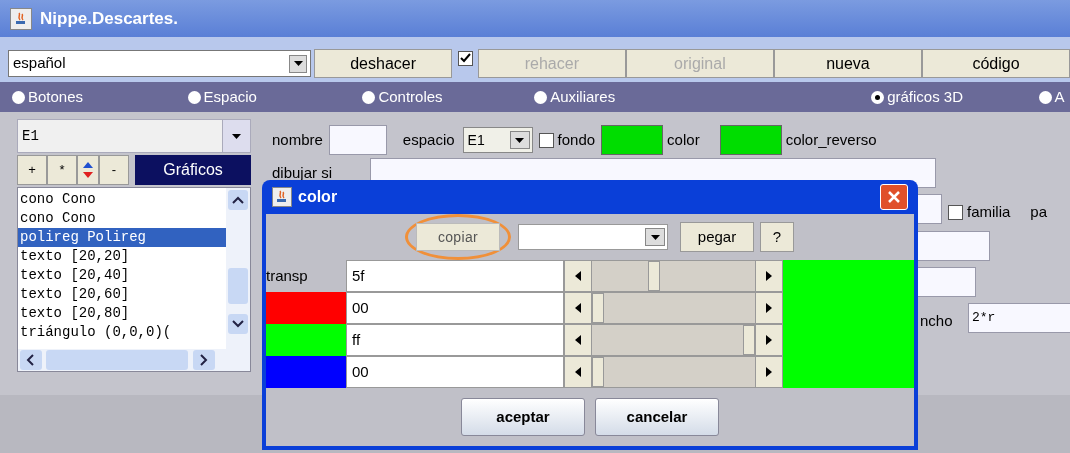 This screenshot has width=1070, height=453. What do you see at coordinates (383, 63) in the screenshot?
I see `toolbar-button: deshacer` at bounding box center [383, 63].